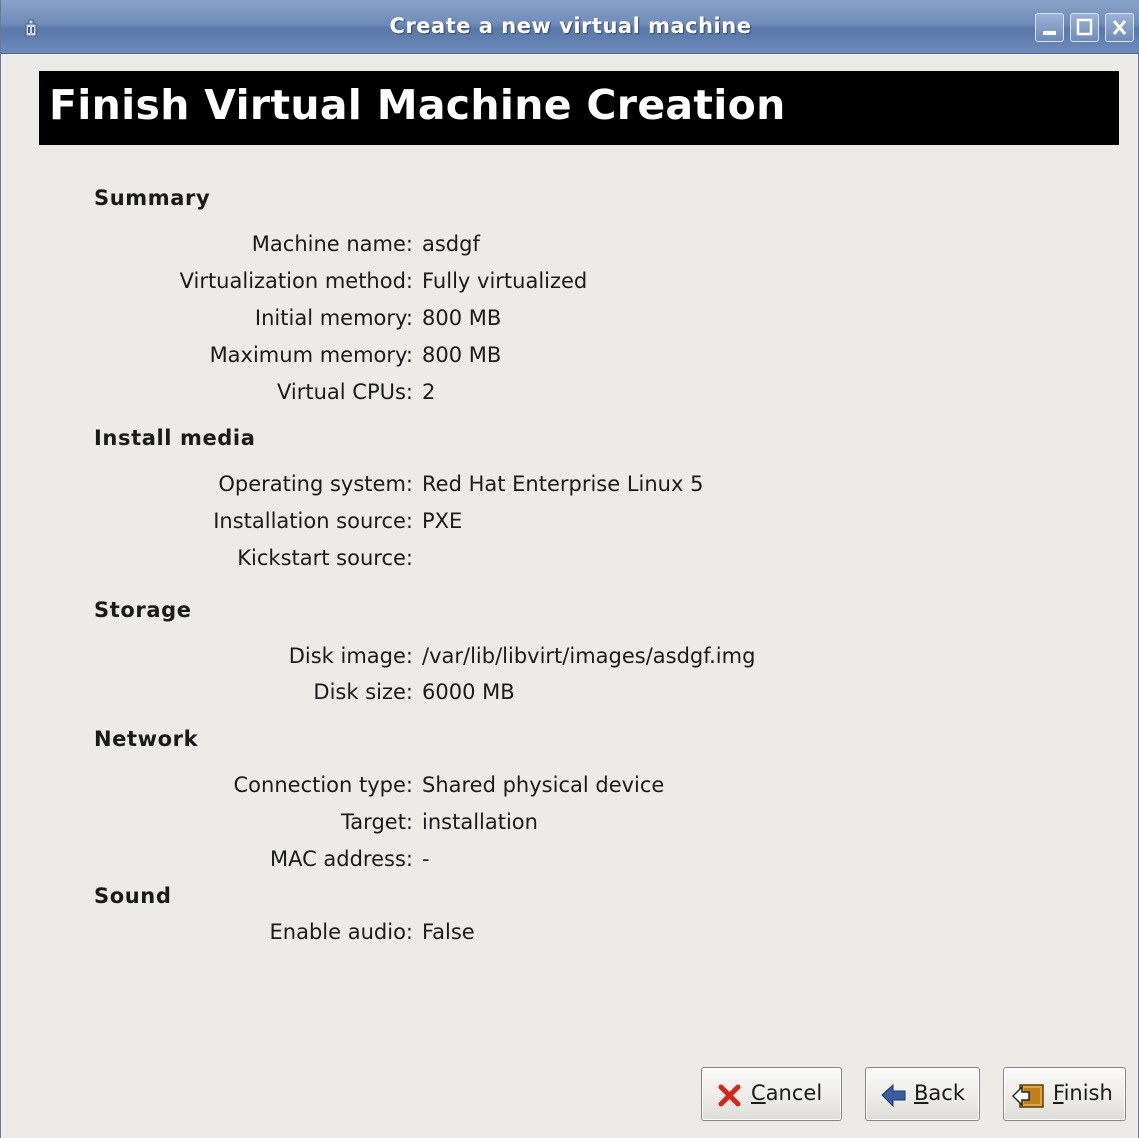 The image size is (1139, 1138). I want to click on row-value: Shared physical device, so click(543, 785).